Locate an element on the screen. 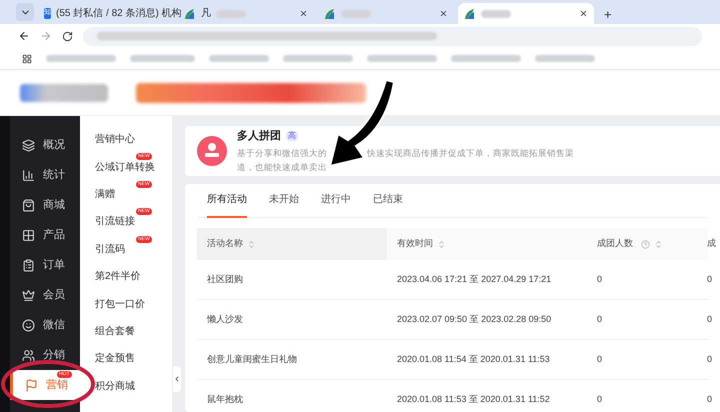 This screenshot has width=720, height=412. group-buy-icon is located at coordinates (212, 151).